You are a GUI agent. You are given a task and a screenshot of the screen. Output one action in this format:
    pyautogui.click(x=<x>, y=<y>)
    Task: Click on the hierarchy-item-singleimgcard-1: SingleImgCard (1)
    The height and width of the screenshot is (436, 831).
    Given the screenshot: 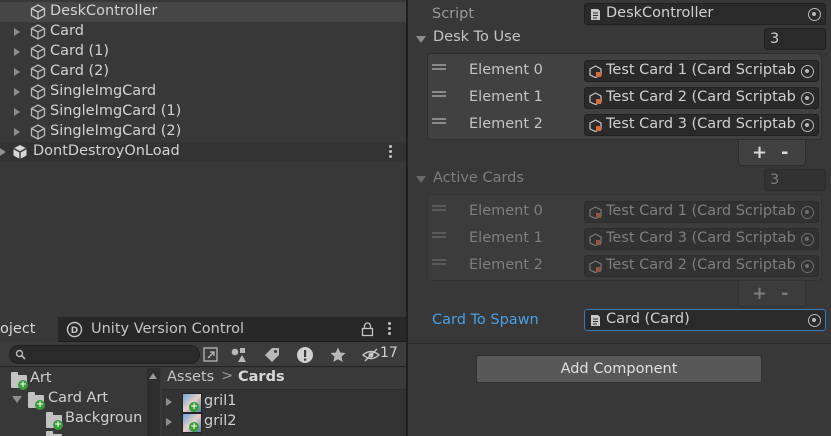 What is the action you would take?
    pyautogui.click(x=203, y=112)
    